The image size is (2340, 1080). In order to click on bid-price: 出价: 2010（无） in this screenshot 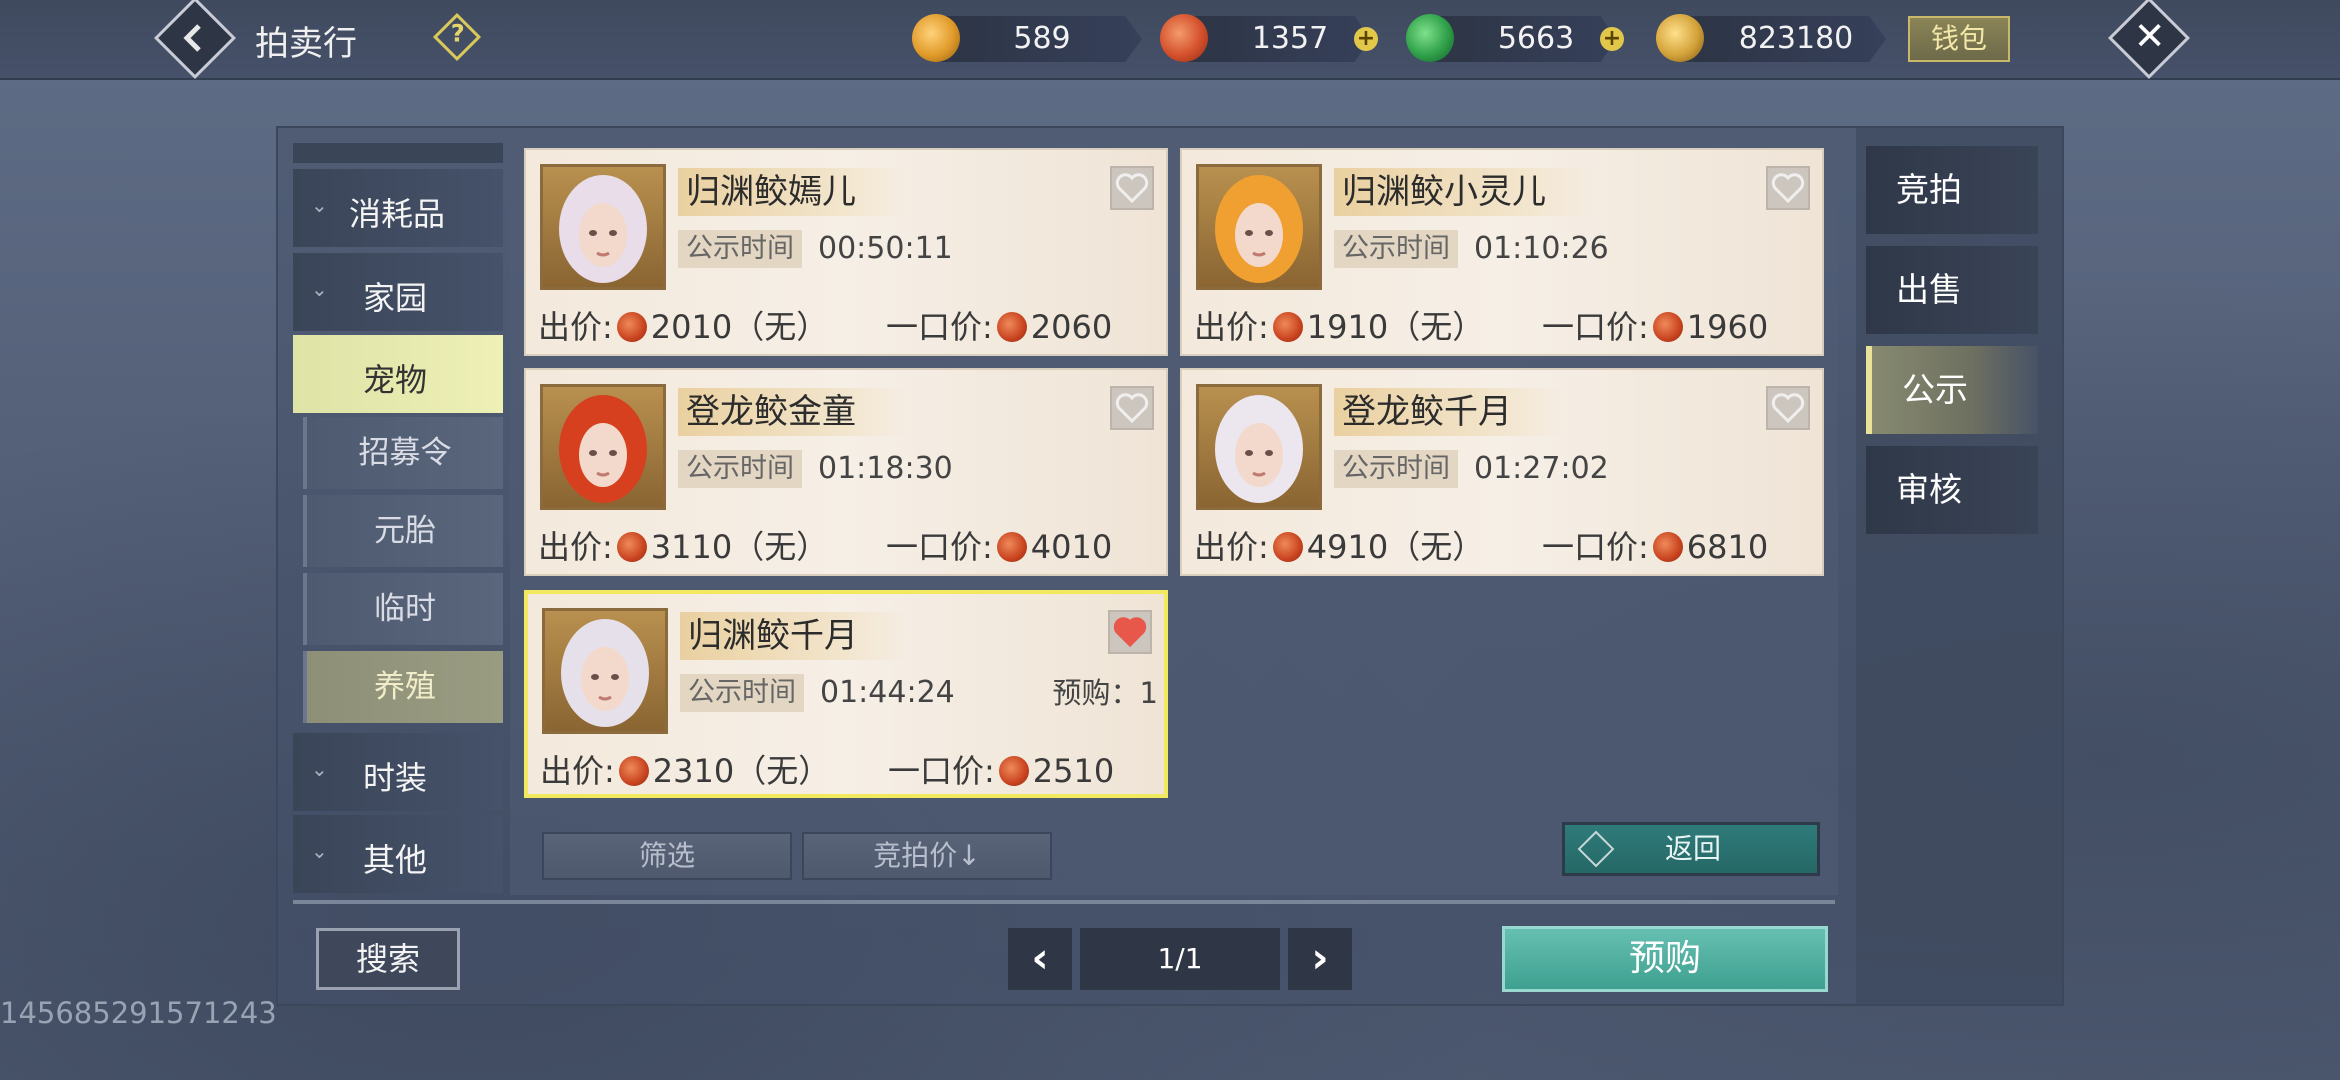, I will do `click(683, 325)`.